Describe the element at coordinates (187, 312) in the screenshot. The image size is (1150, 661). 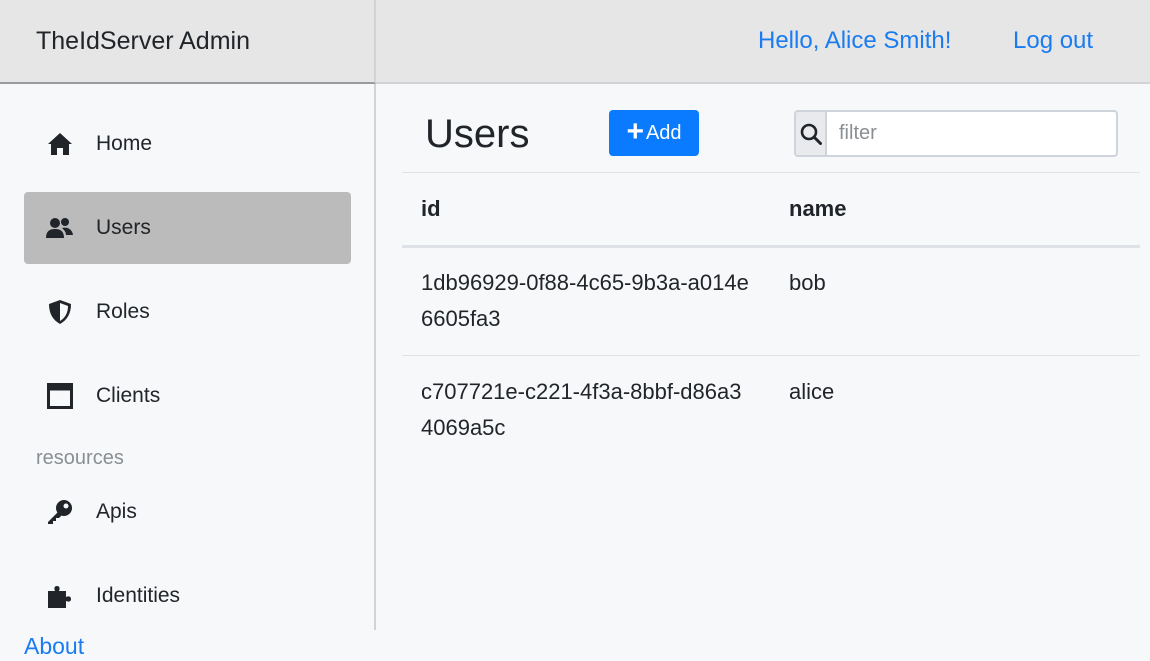
I see `sidebar-item-roles: Roles` at that location.